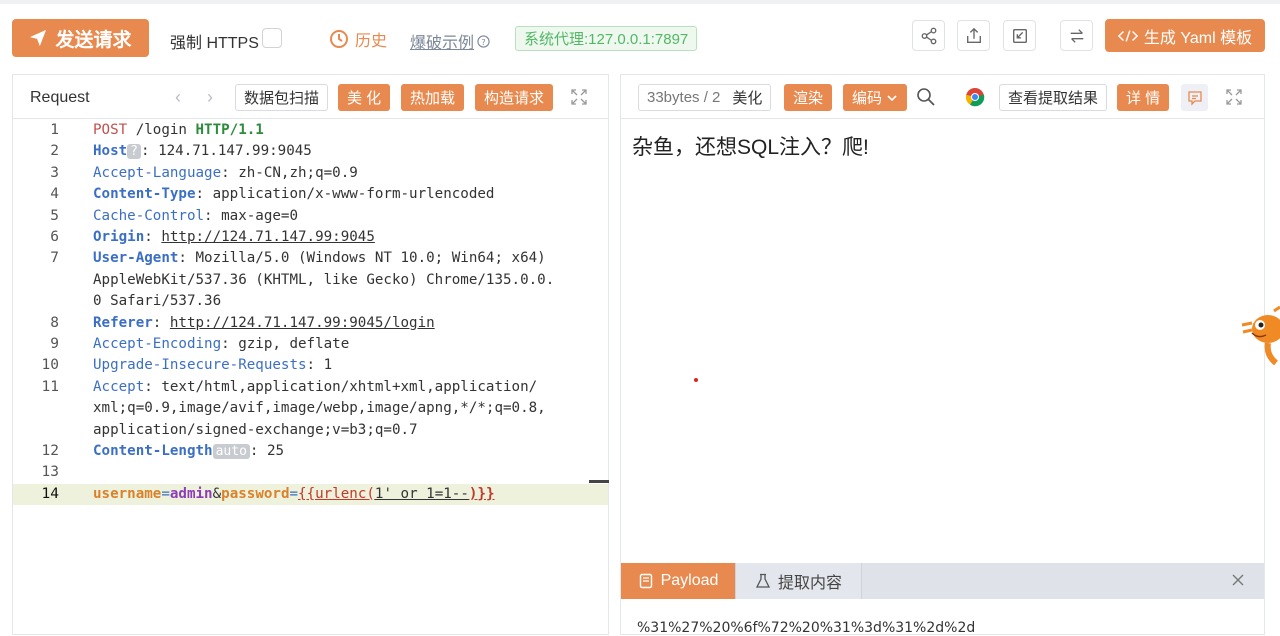 This screenshot has height=636, width=1280. I want to click on request-header: Request ‹ › 数据包扫描 美 化 热加载 构造请求, so click(310, 97).